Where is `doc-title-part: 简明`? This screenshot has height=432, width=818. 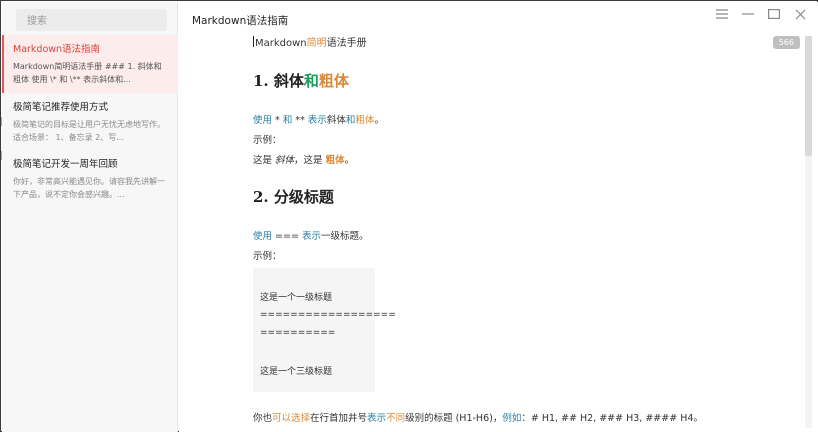
doc-title-part: 简明 is located at coordinates (316, 43).